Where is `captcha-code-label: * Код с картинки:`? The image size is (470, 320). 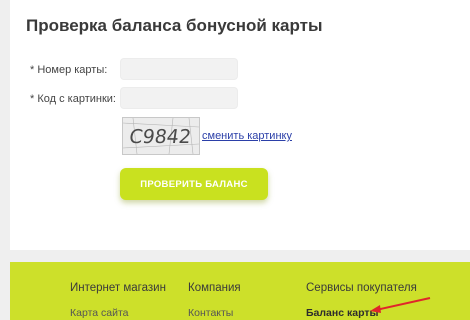
captcha-code-label: * Код с картинки: is located at coordinates (73, 99).